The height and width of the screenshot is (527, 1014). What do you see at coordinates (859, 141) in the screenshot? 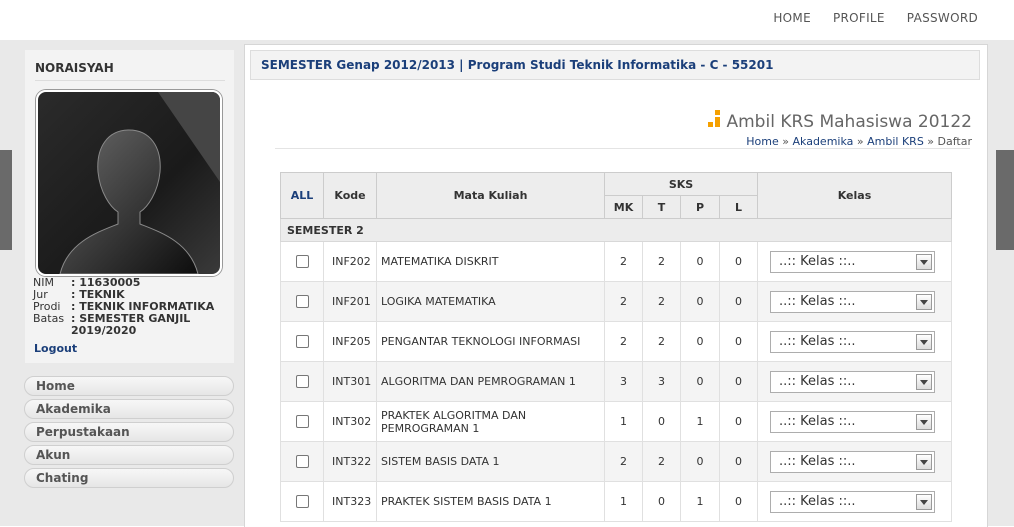
I see `breadcrumb: Home » Akademika » Ambil KRS » Daftar` at bounding box center [859, 141].